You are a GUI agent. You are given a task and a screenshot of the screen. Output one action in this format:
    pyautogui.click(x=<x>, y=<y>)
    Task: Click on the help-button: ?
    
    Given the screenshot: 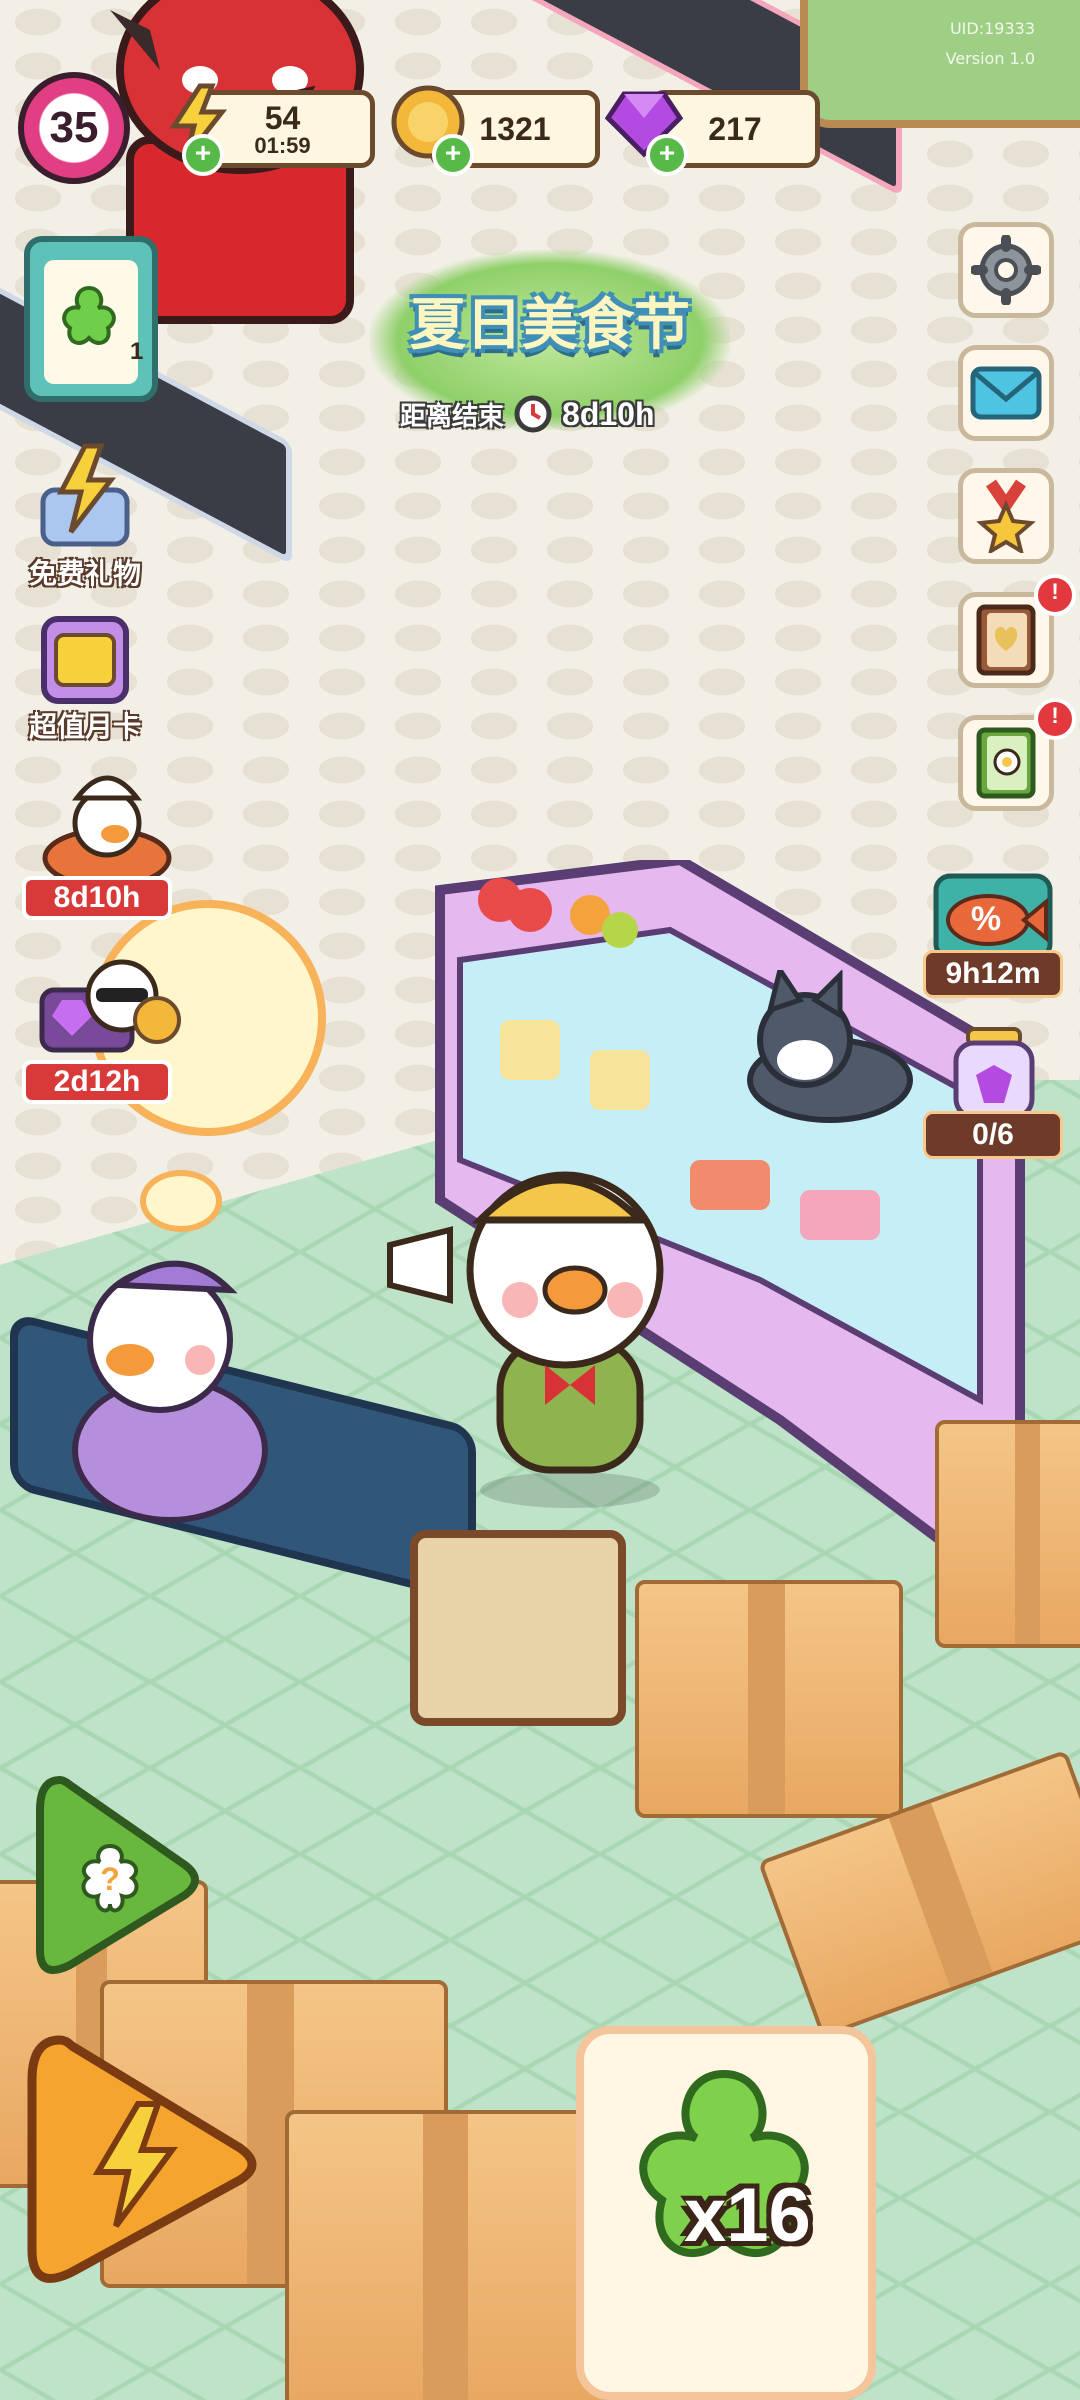 What is the action you would take?
    pyautogui.click(x=115, y=1880)
    